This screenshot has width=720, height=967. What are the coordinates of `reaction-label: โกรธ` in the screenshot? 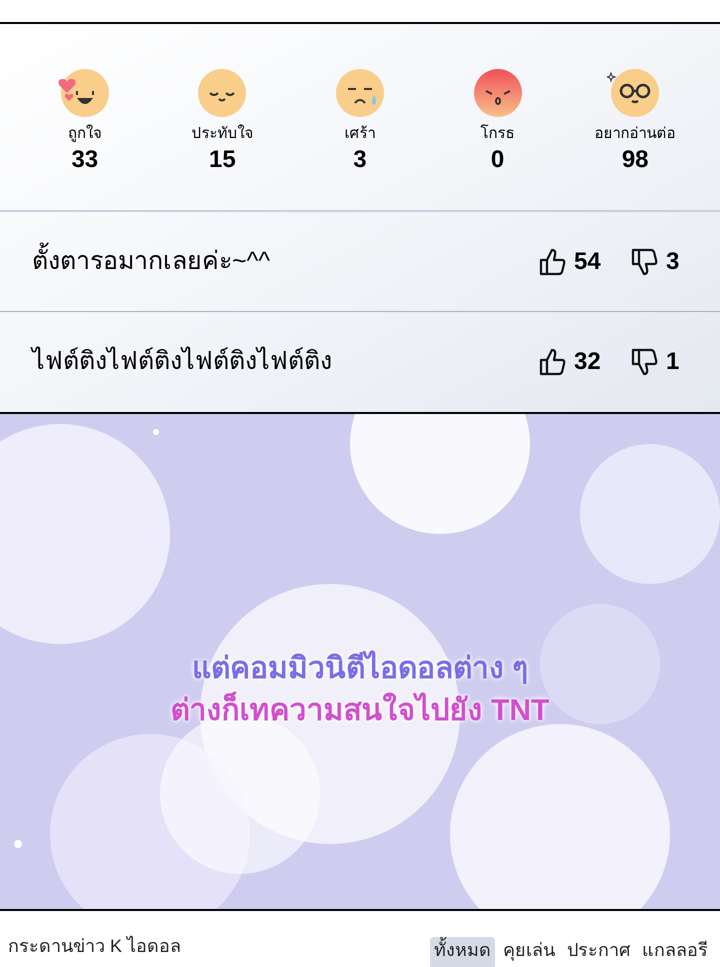 It's located at (497, 133).